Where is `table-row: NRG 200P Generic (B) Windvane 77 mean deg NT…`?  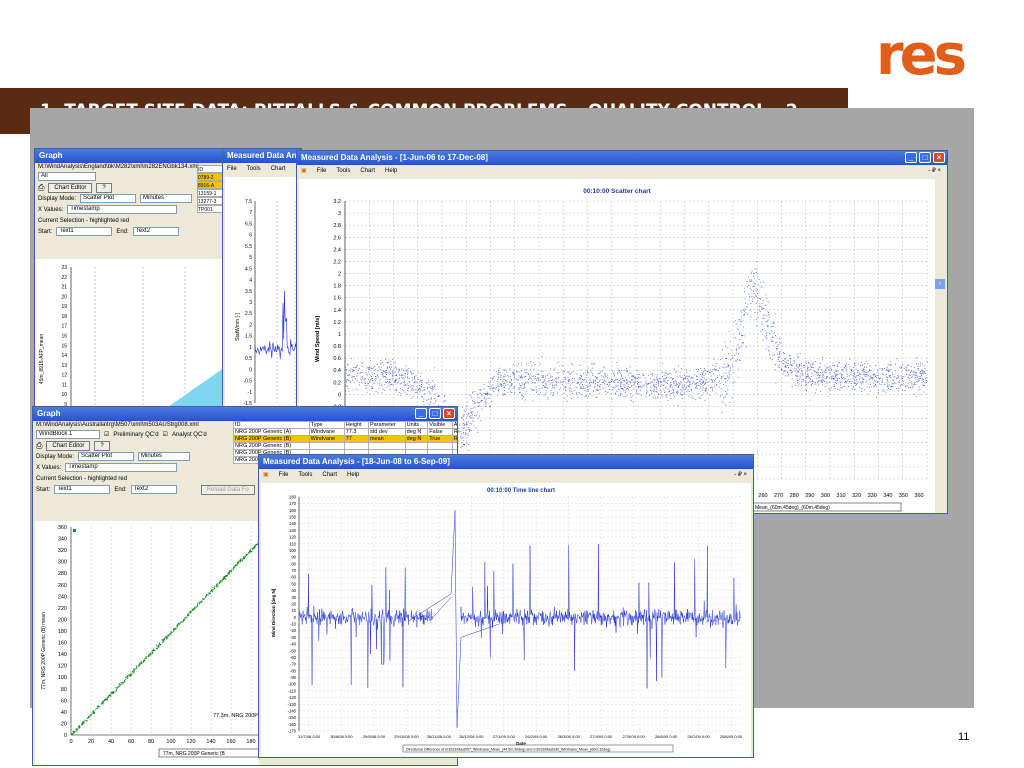 table-row: NRG 200P Generic (B) Windvane 77 mean deg NT… is located at coordinates (345, 439).